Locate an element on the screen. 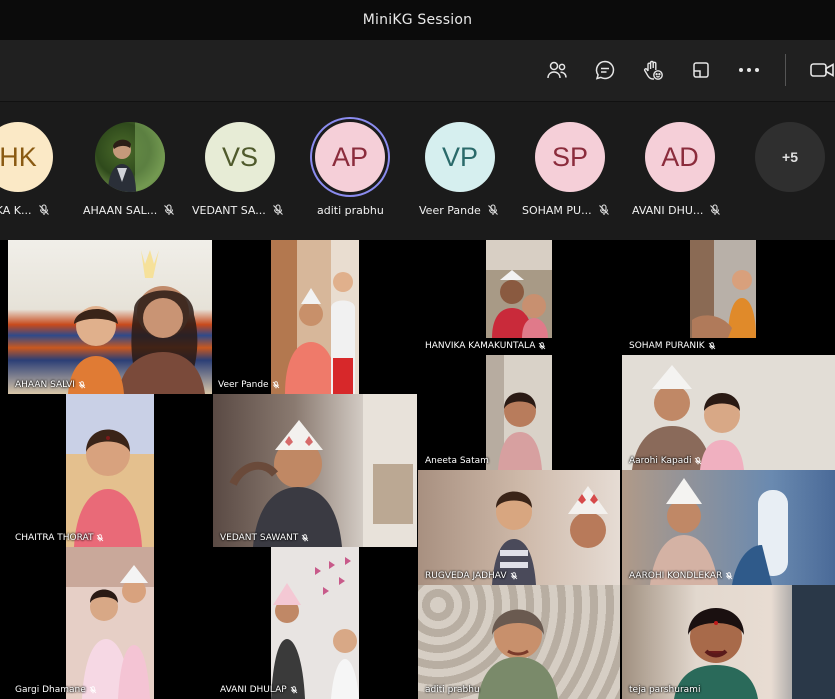 The height and width of the screenshot is (699, 835). participant-label: SOHAM PURANIK is located at coordinates (672, 346).